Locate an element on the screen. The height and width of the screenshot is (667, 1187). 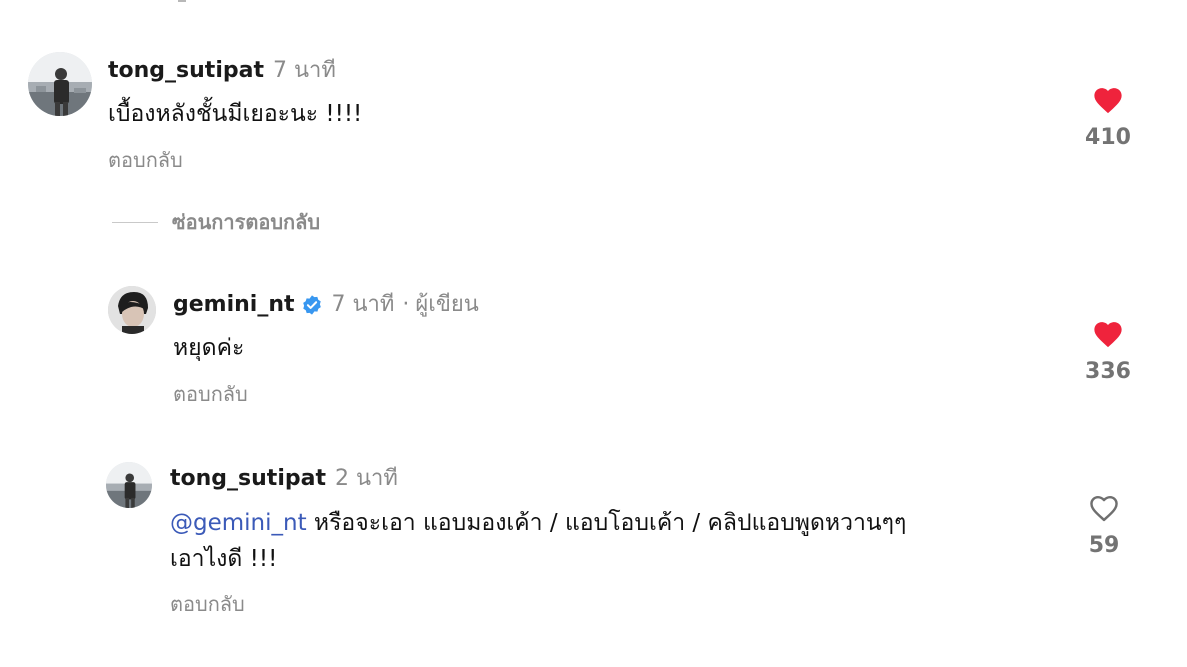
comment-text: เบื้องหลังชั้นมีเยอะนะ !!!! is located at coordinates (235, 114).